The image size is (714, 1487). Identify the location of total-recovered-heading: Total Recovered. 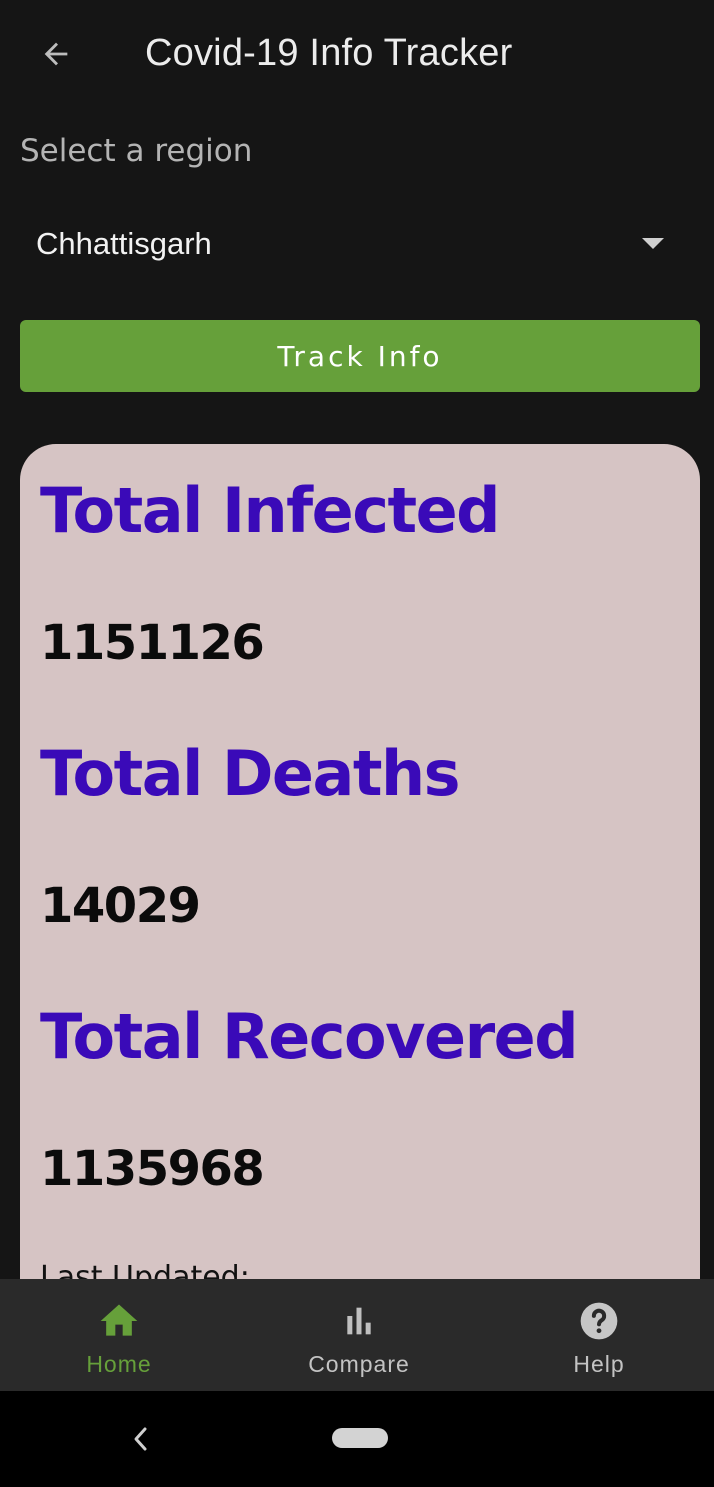
(309, 1036).